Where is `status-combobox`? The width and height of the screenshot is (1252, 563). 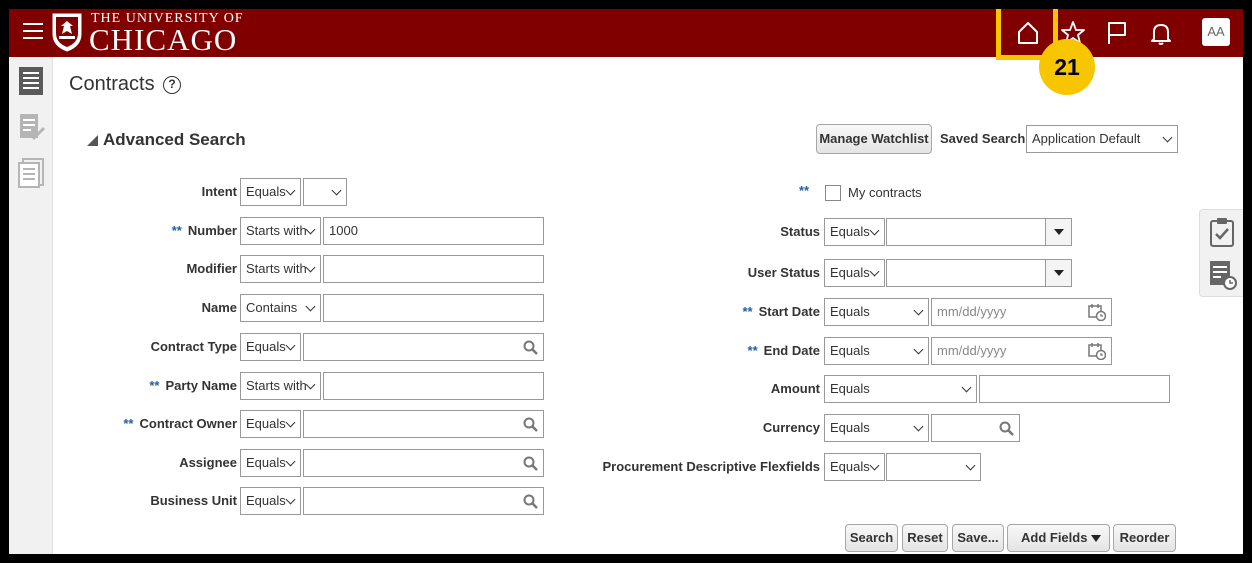
status-combobox is located at coordinates (979, 232).